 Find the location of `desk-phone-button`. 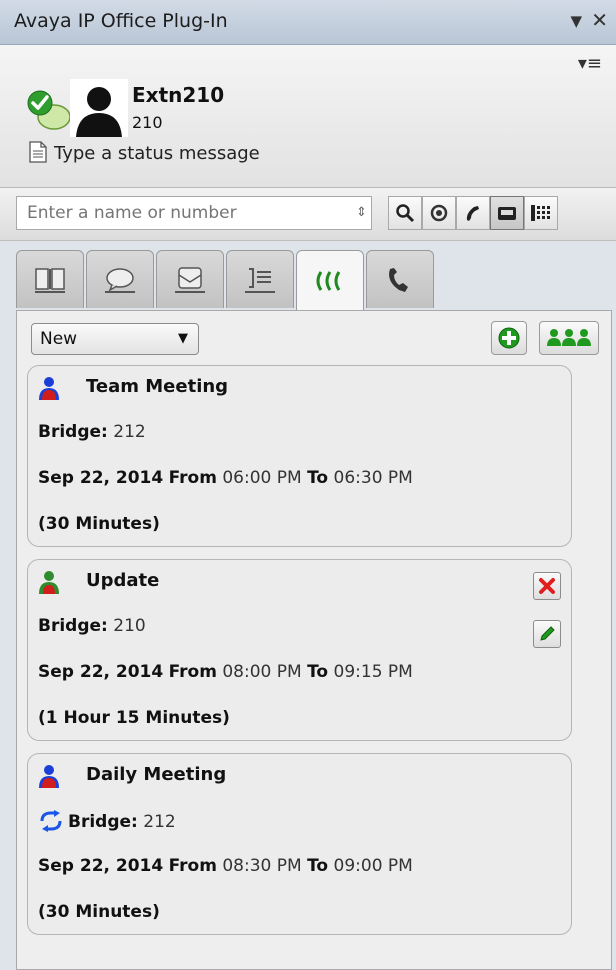

desk-phone-button is located at coordinates (507, 213).